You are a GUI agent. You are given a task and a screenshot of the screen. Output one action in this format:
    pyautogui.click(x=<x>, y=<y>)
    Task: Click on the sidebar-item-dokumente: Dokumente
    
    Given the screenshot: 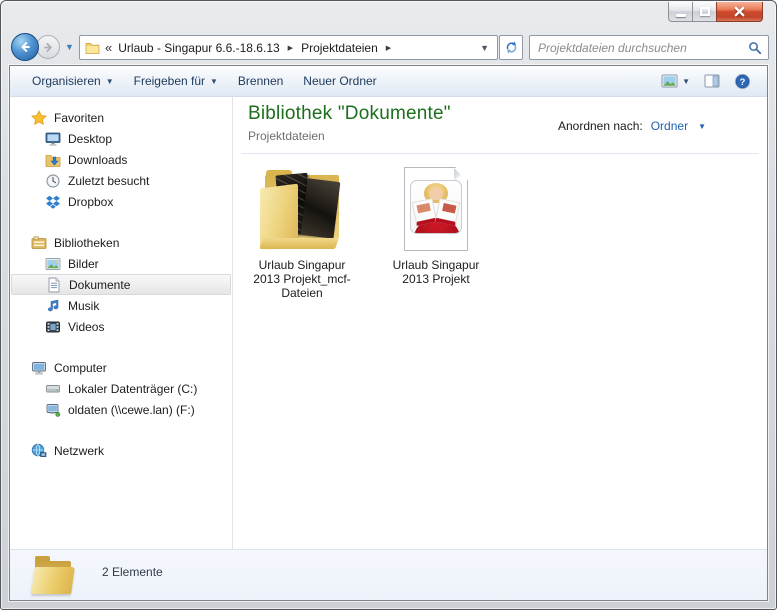 What is the action you would take?
    pyautogui.click(x=121, y=284)
    